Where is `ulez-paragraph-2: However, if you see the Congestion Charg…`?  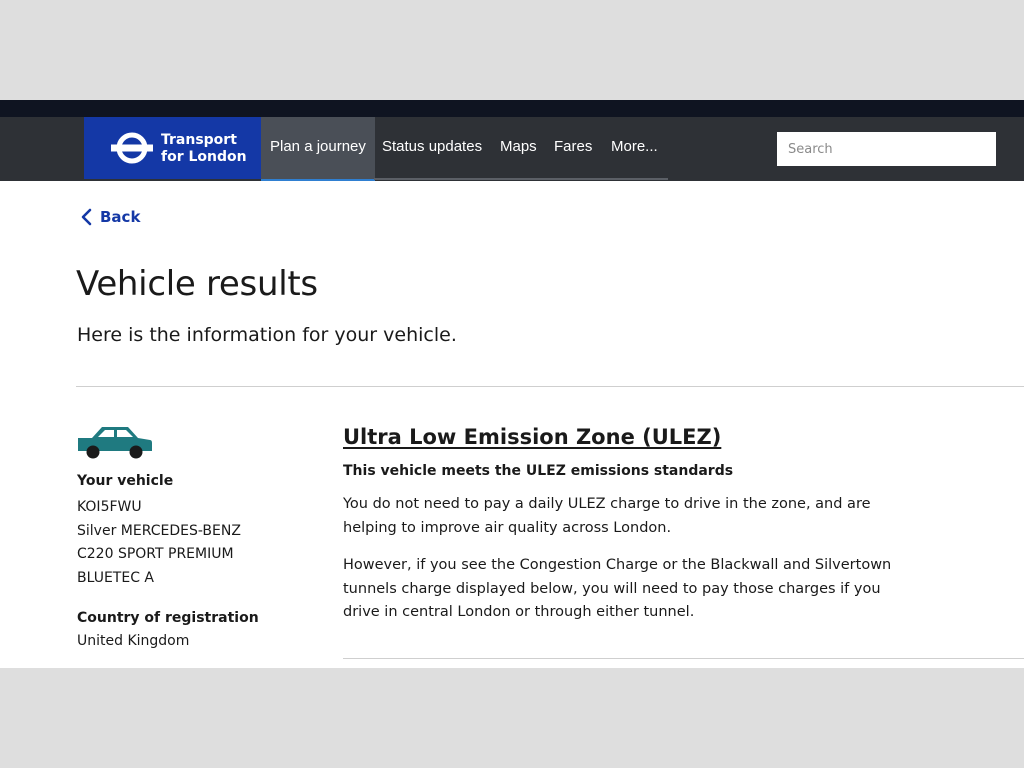
ulez-paragraph-2: However, if you see the Congestion Charg… is located at coordinates (617, 588).